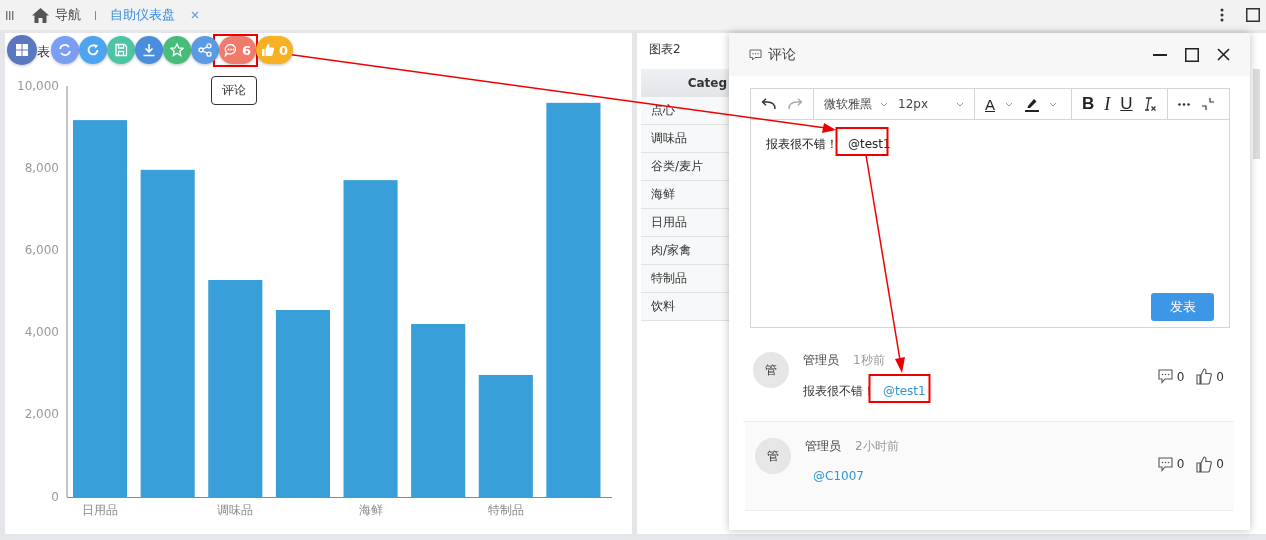 The height and width of the screenshot is (540, 1266). Describe the element at coordinates (856, 104) in the screenshot. I see `font-dropdown: 微软雅黑` at that location.